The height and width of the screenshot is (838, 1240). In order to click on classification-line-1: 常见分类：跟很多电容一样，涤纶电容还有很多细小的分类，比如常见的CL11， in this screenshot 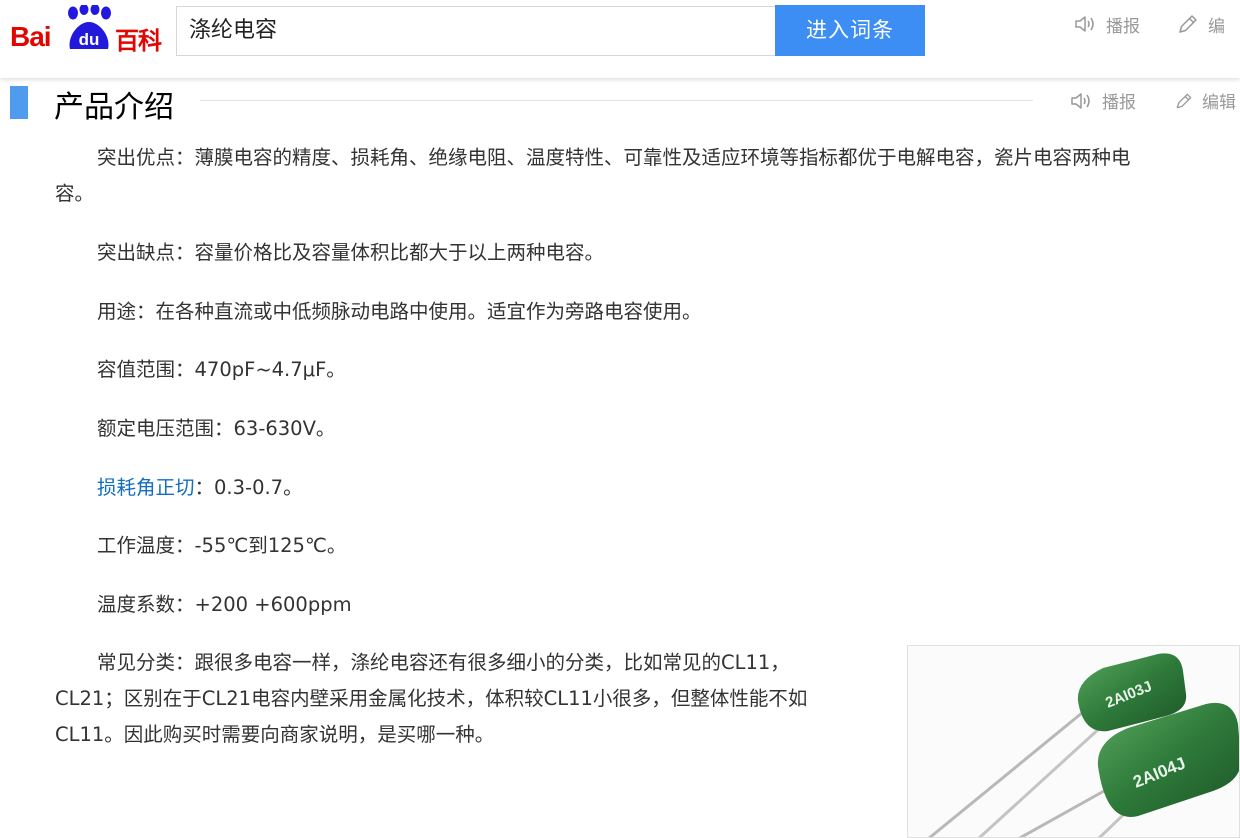, I will do `click(443, 662)`.